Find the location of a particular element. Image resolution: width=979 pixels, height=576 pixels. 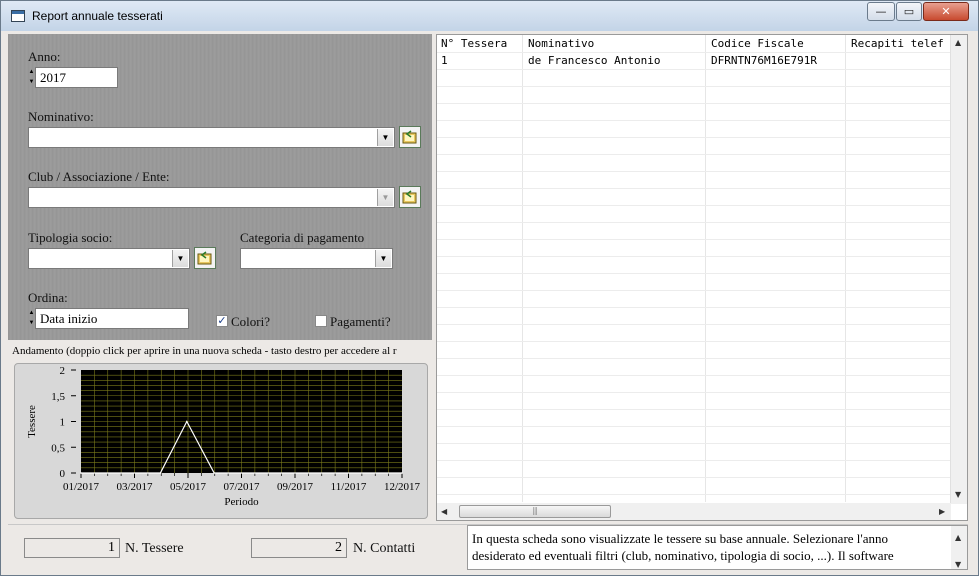

pagamenti-label: Pagamenti? is located at coordinates (360, 321).